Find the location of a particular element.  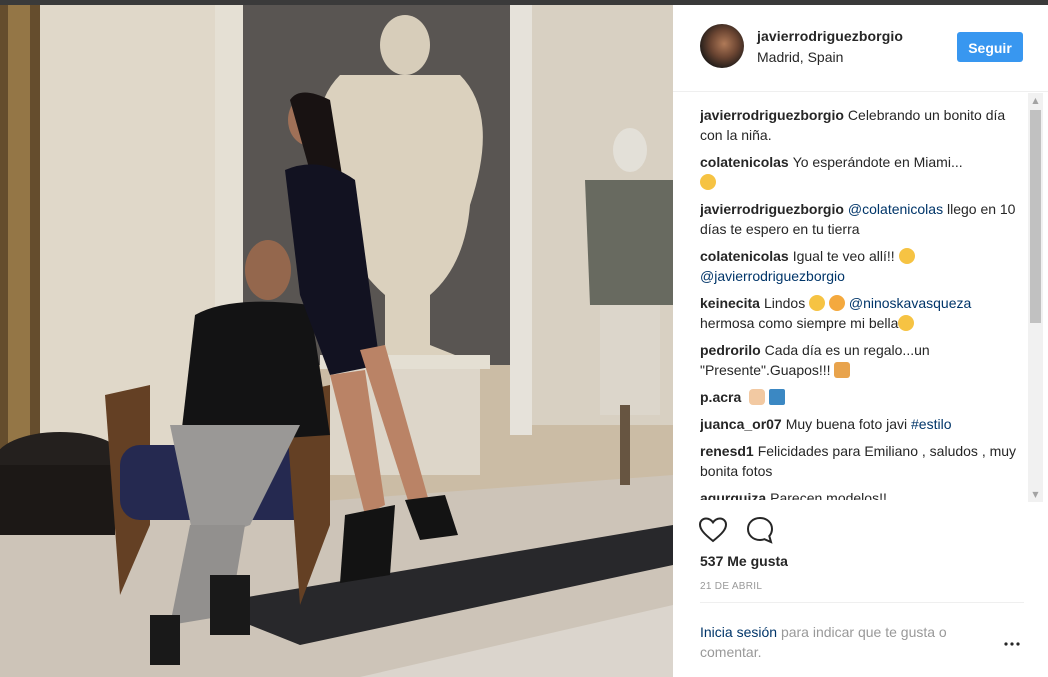

likes-count: 537 Me gusta is located at coordinates (744, 561).